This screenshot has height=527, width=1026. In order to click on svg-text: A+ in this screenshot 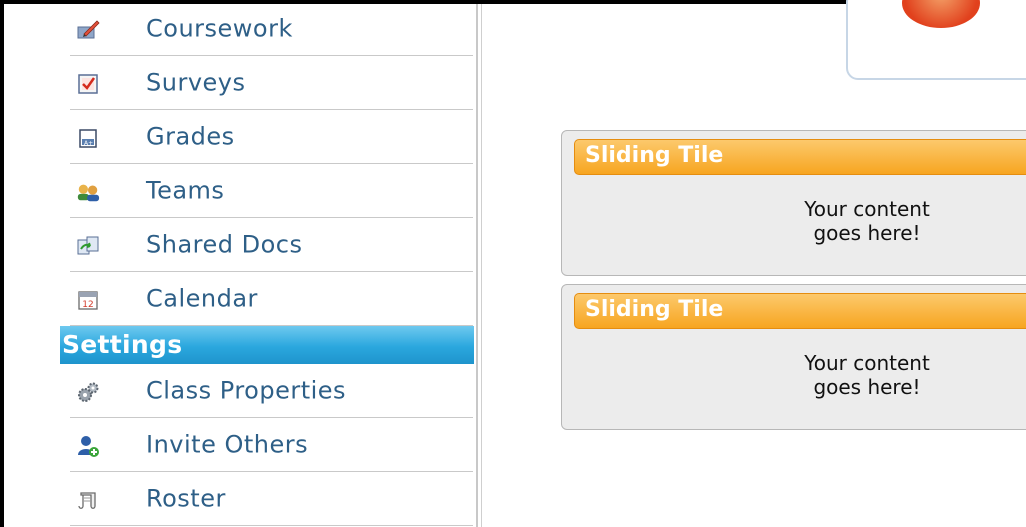, I will do `click(88, 143)`.